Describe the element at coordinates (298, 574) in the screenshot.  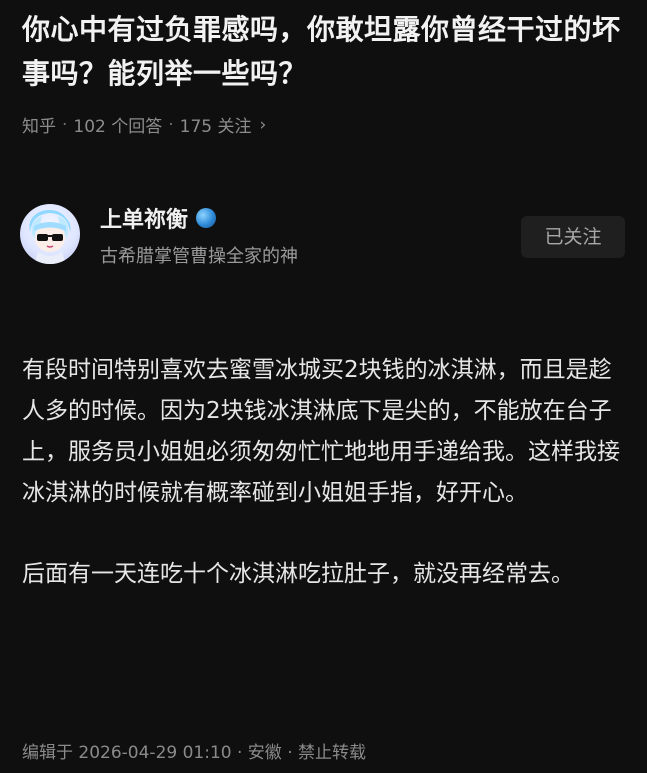
I see `answer-paragraph: 后面有一天连吃十个冰淇淋吃拉肚子，就没再经常去。` at that location.